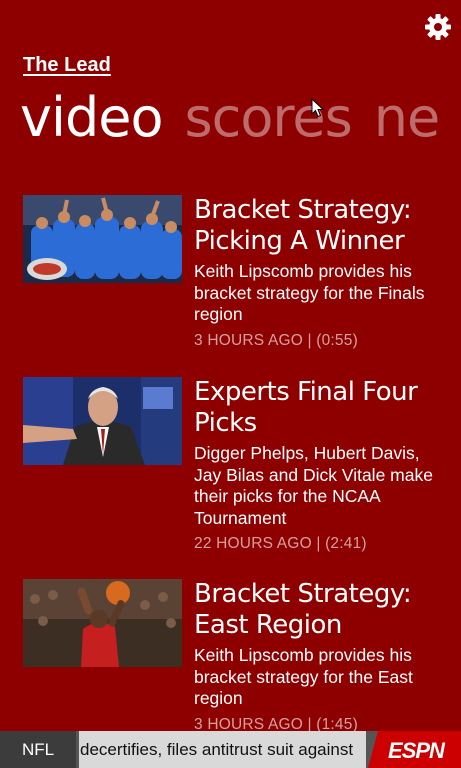 The height and width of the screenshot is (768, 461). I want to click on espn-logo-text: ESPN, so click(417, 750).